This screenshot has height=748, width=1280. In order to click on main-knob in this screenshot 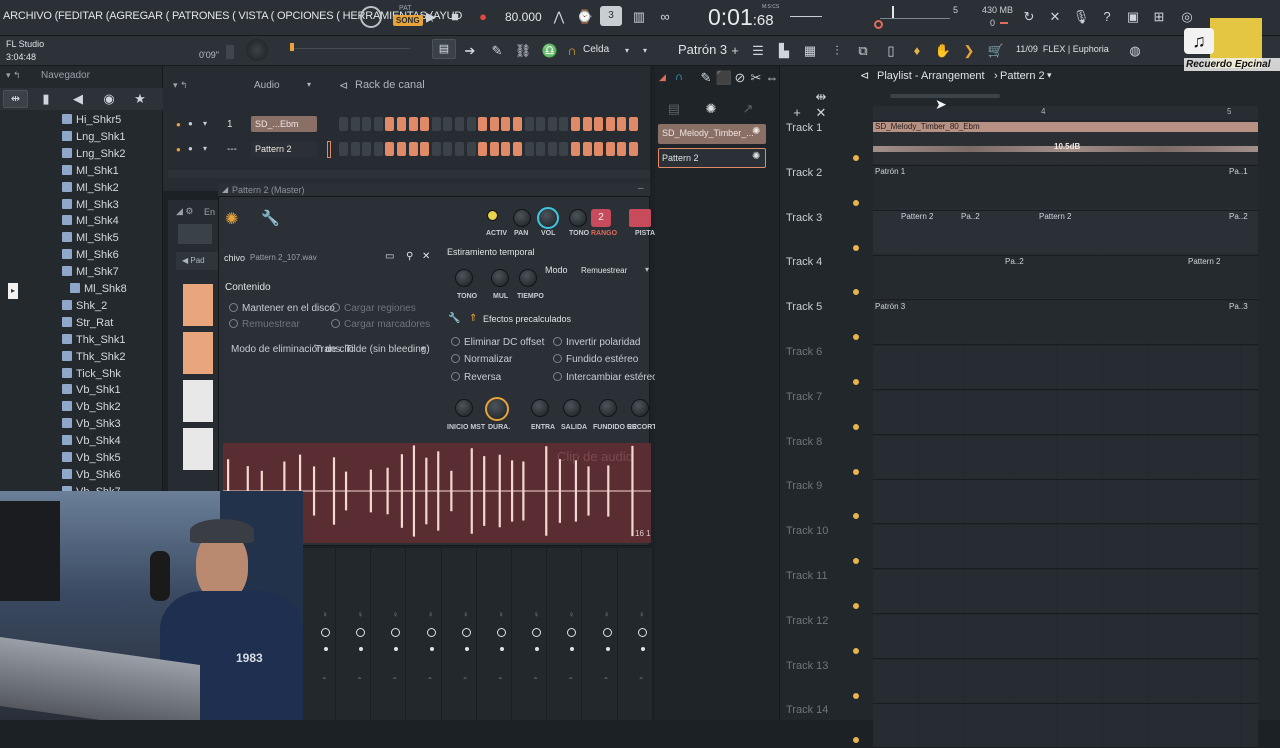, I will do `click(257, 50)`.